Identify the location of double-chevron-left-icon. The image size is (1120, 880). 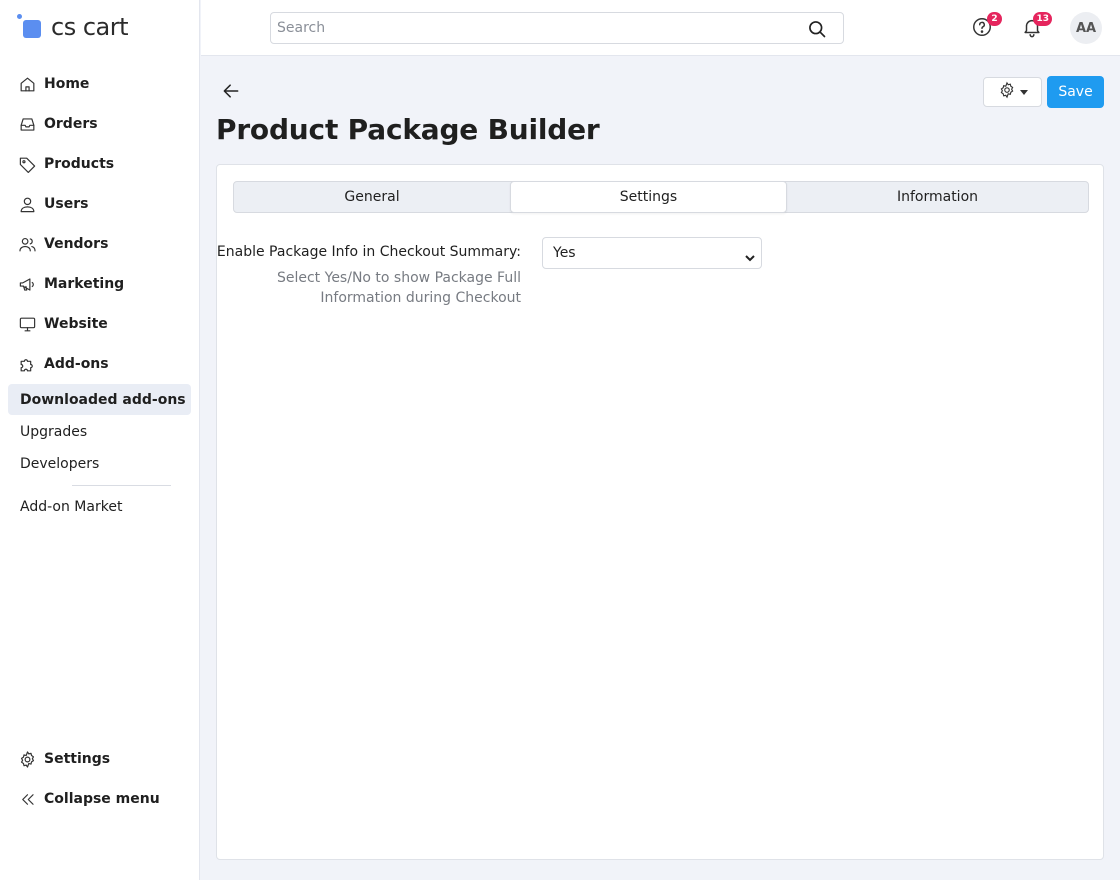
(27, 799).